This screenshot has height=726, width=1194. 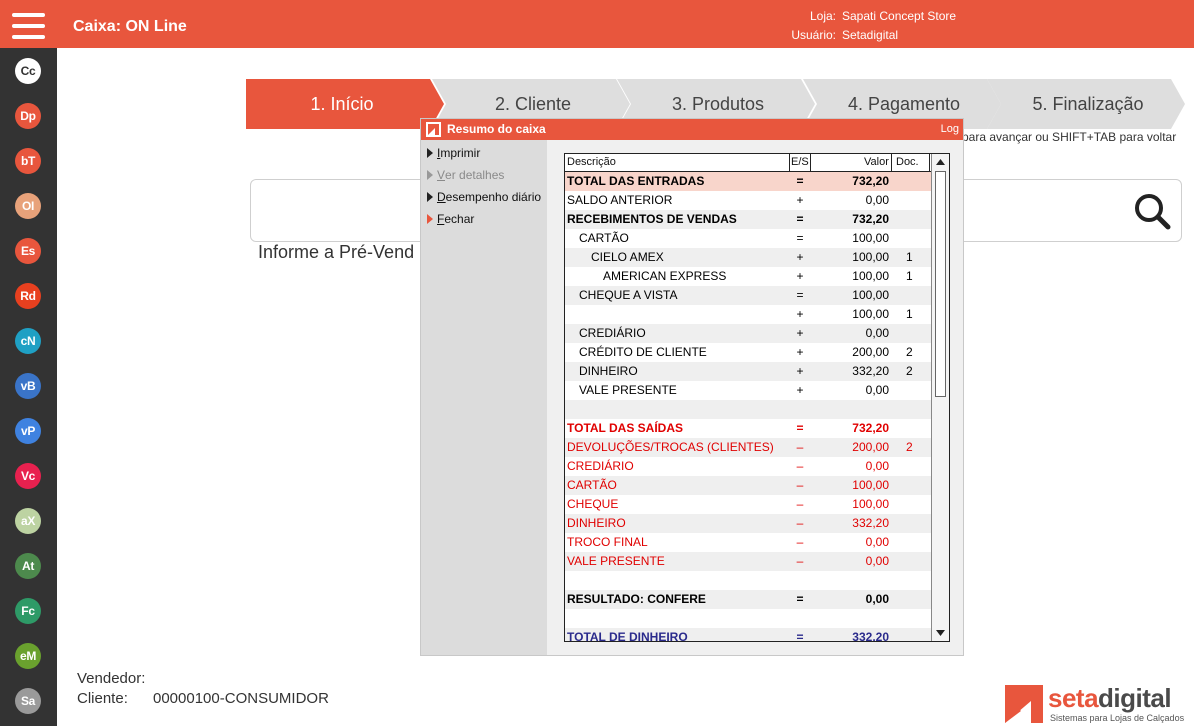 What do you see at coordinates (748, 238) in the screenshot?
I see `table-row: CARTÃO = 100,00` at bounding box center [748, 238].